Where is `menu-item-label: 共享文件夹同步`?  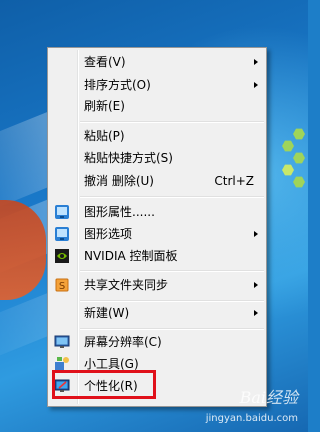
menu-item-label: 共享文件夹同步 is located at coordinates (126, 285).